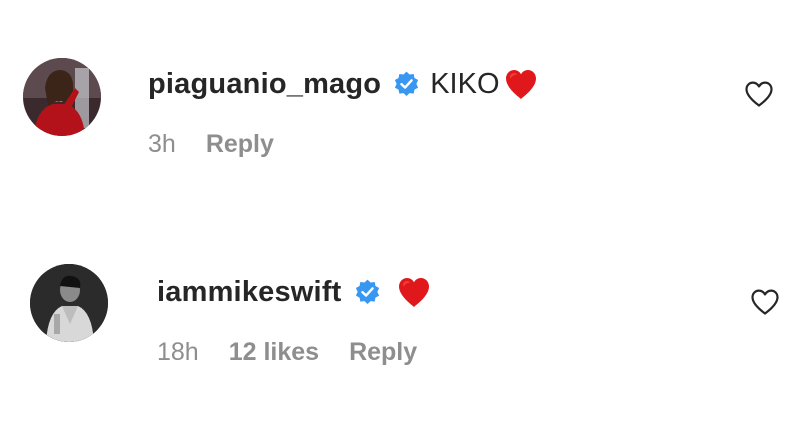 This screenshot has width=801, height=447. I want to click on comment-line: iammikeswift, so click(294, 292).